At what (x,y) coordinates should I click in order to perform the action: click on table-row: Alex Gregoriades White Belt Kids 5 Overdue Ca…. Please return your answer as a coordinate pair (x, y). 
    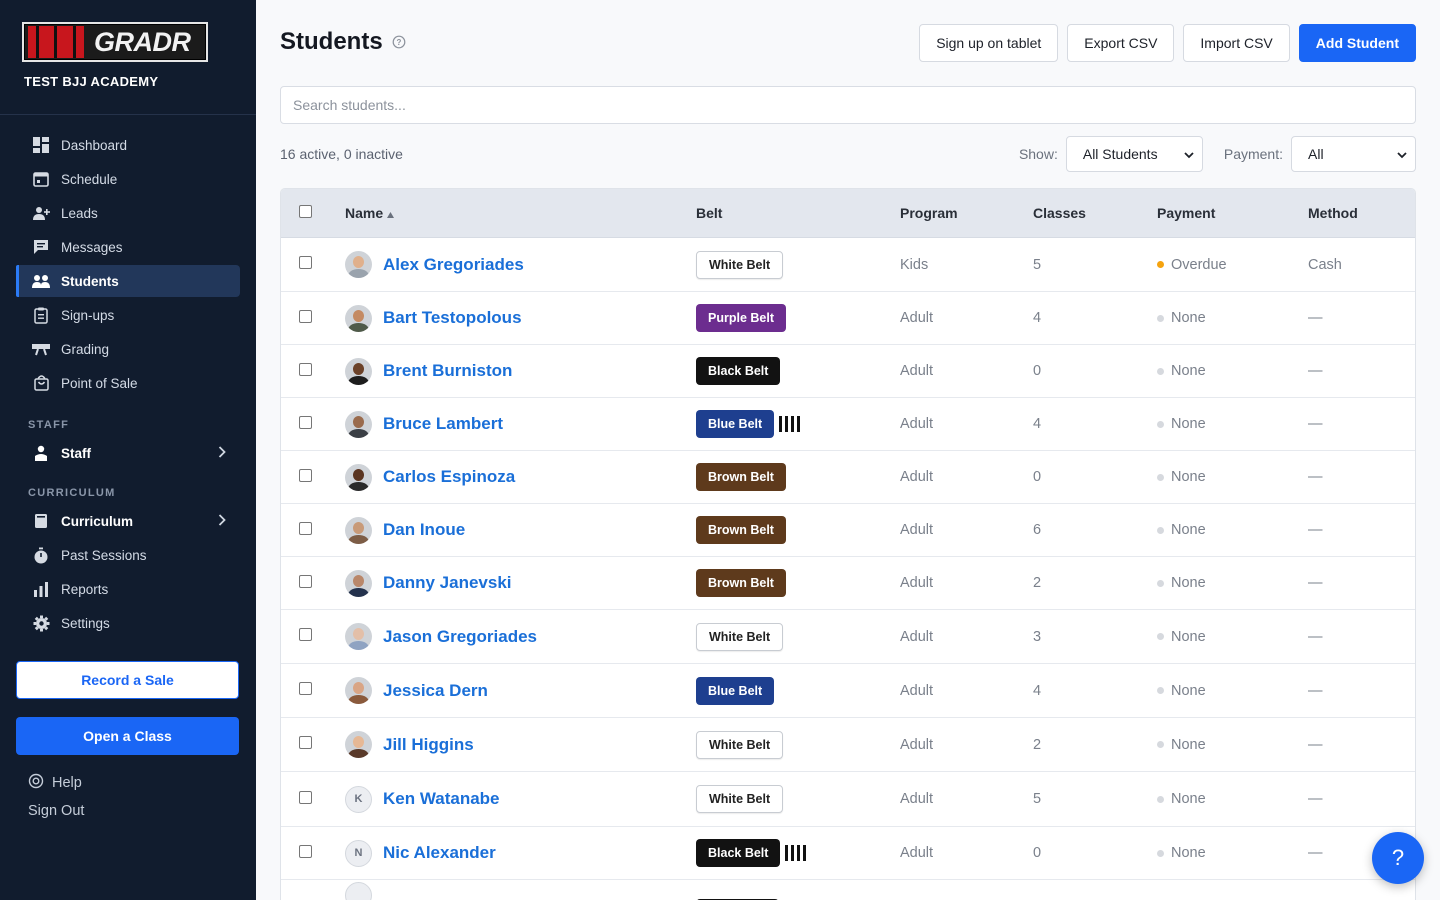
    Looking at the image, I should click on (848, 265).